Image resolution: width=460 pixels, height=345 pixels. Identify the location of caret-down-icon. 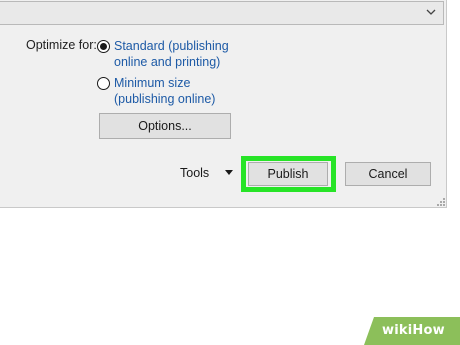
(229, 172).